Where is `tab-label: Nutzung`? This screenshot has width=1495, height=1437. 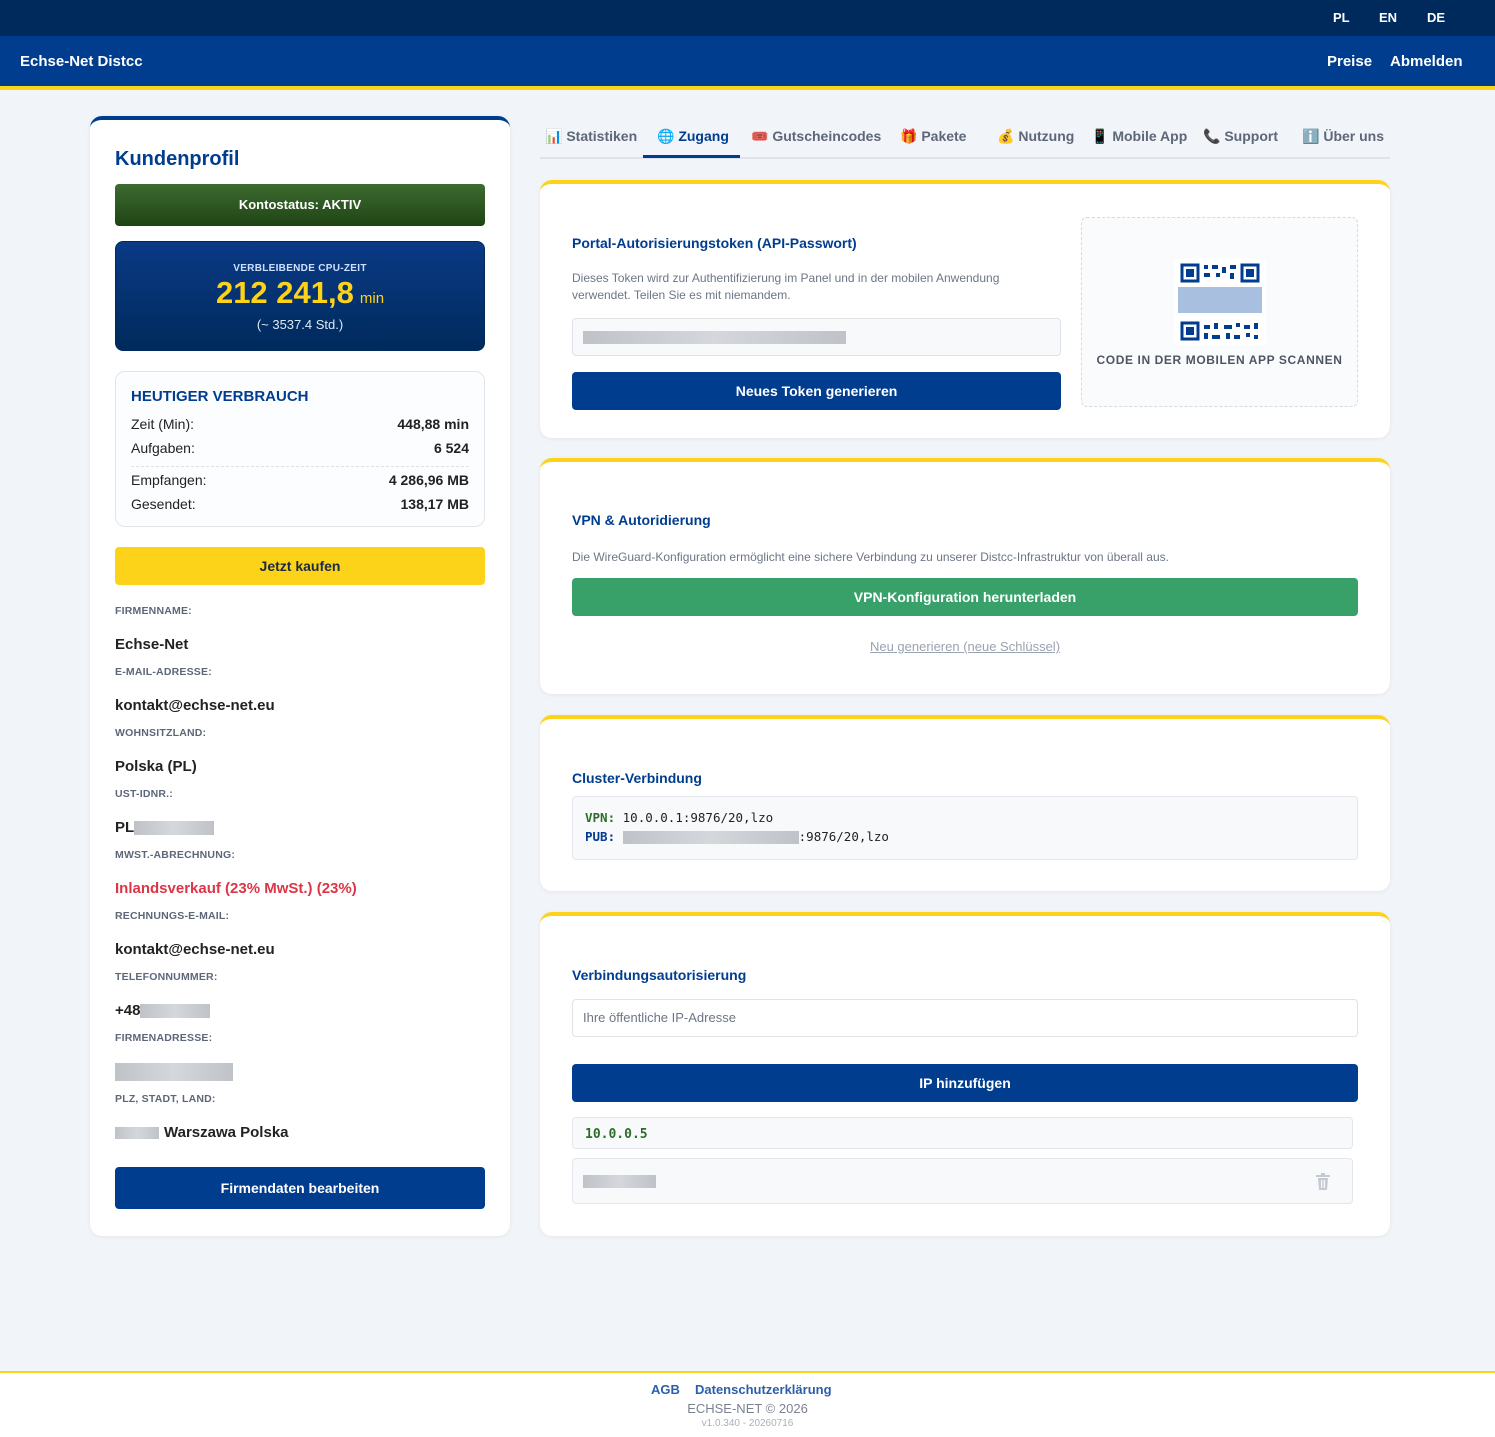 tab-label: Nutzung is located at coordinates (1046, 136).